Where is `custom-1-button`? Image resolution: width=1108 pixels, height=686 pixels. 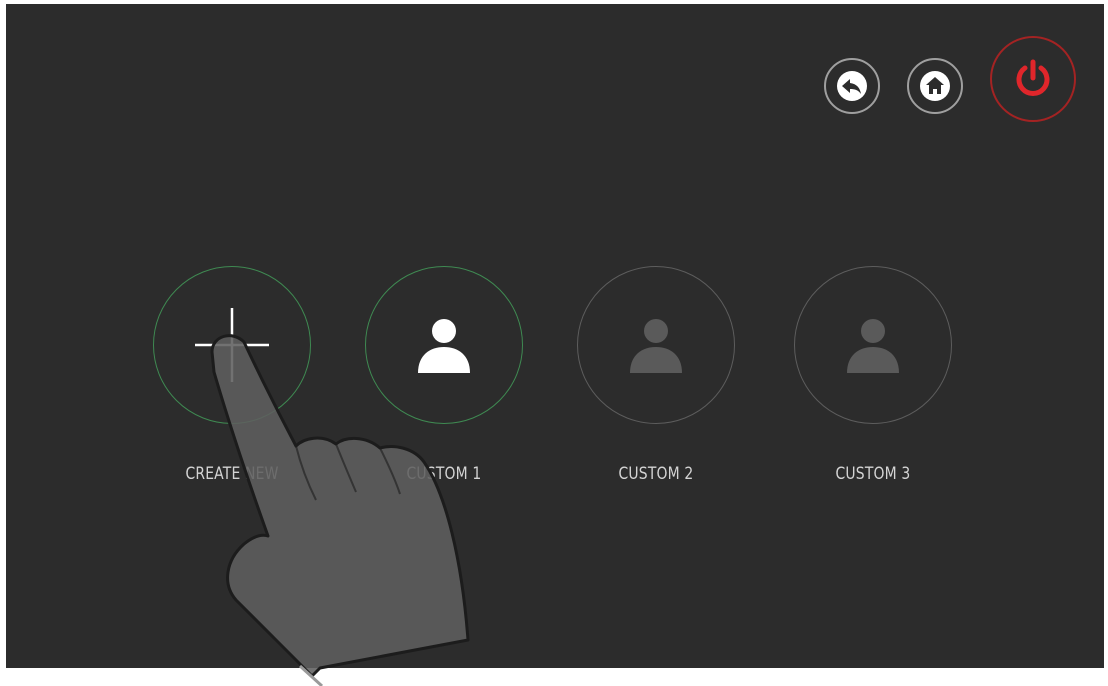 custom-1-button is located at coordinates (444, 345).